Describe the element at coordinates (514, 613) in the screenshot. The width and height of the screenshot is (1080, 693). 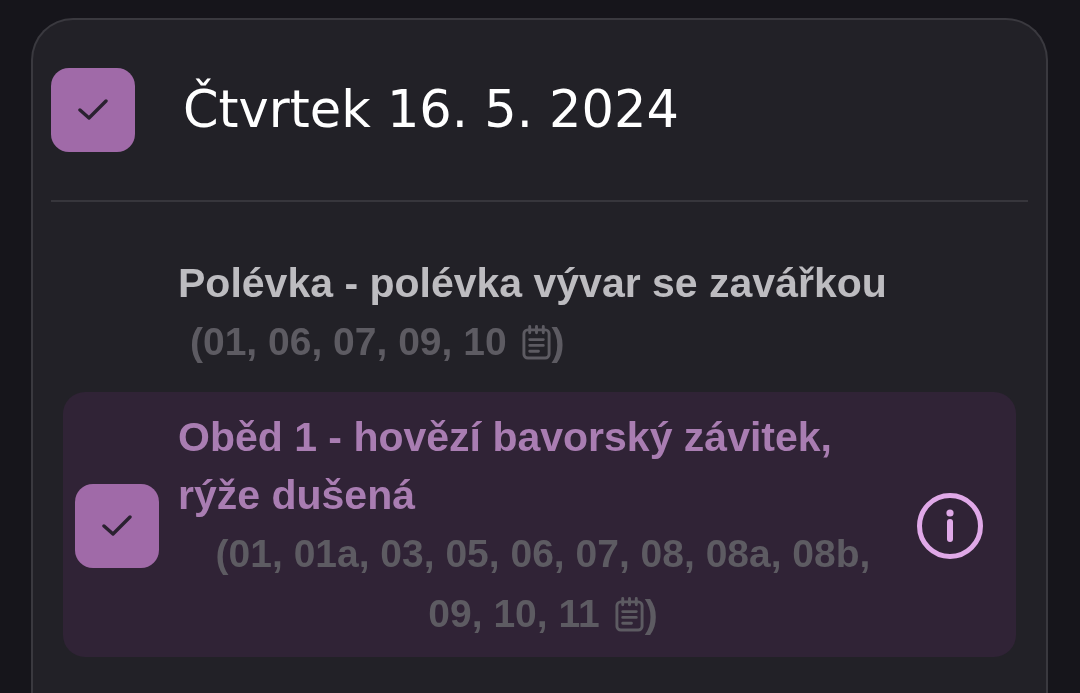
I see `allergen-list: 09, 10, 11` at that location.